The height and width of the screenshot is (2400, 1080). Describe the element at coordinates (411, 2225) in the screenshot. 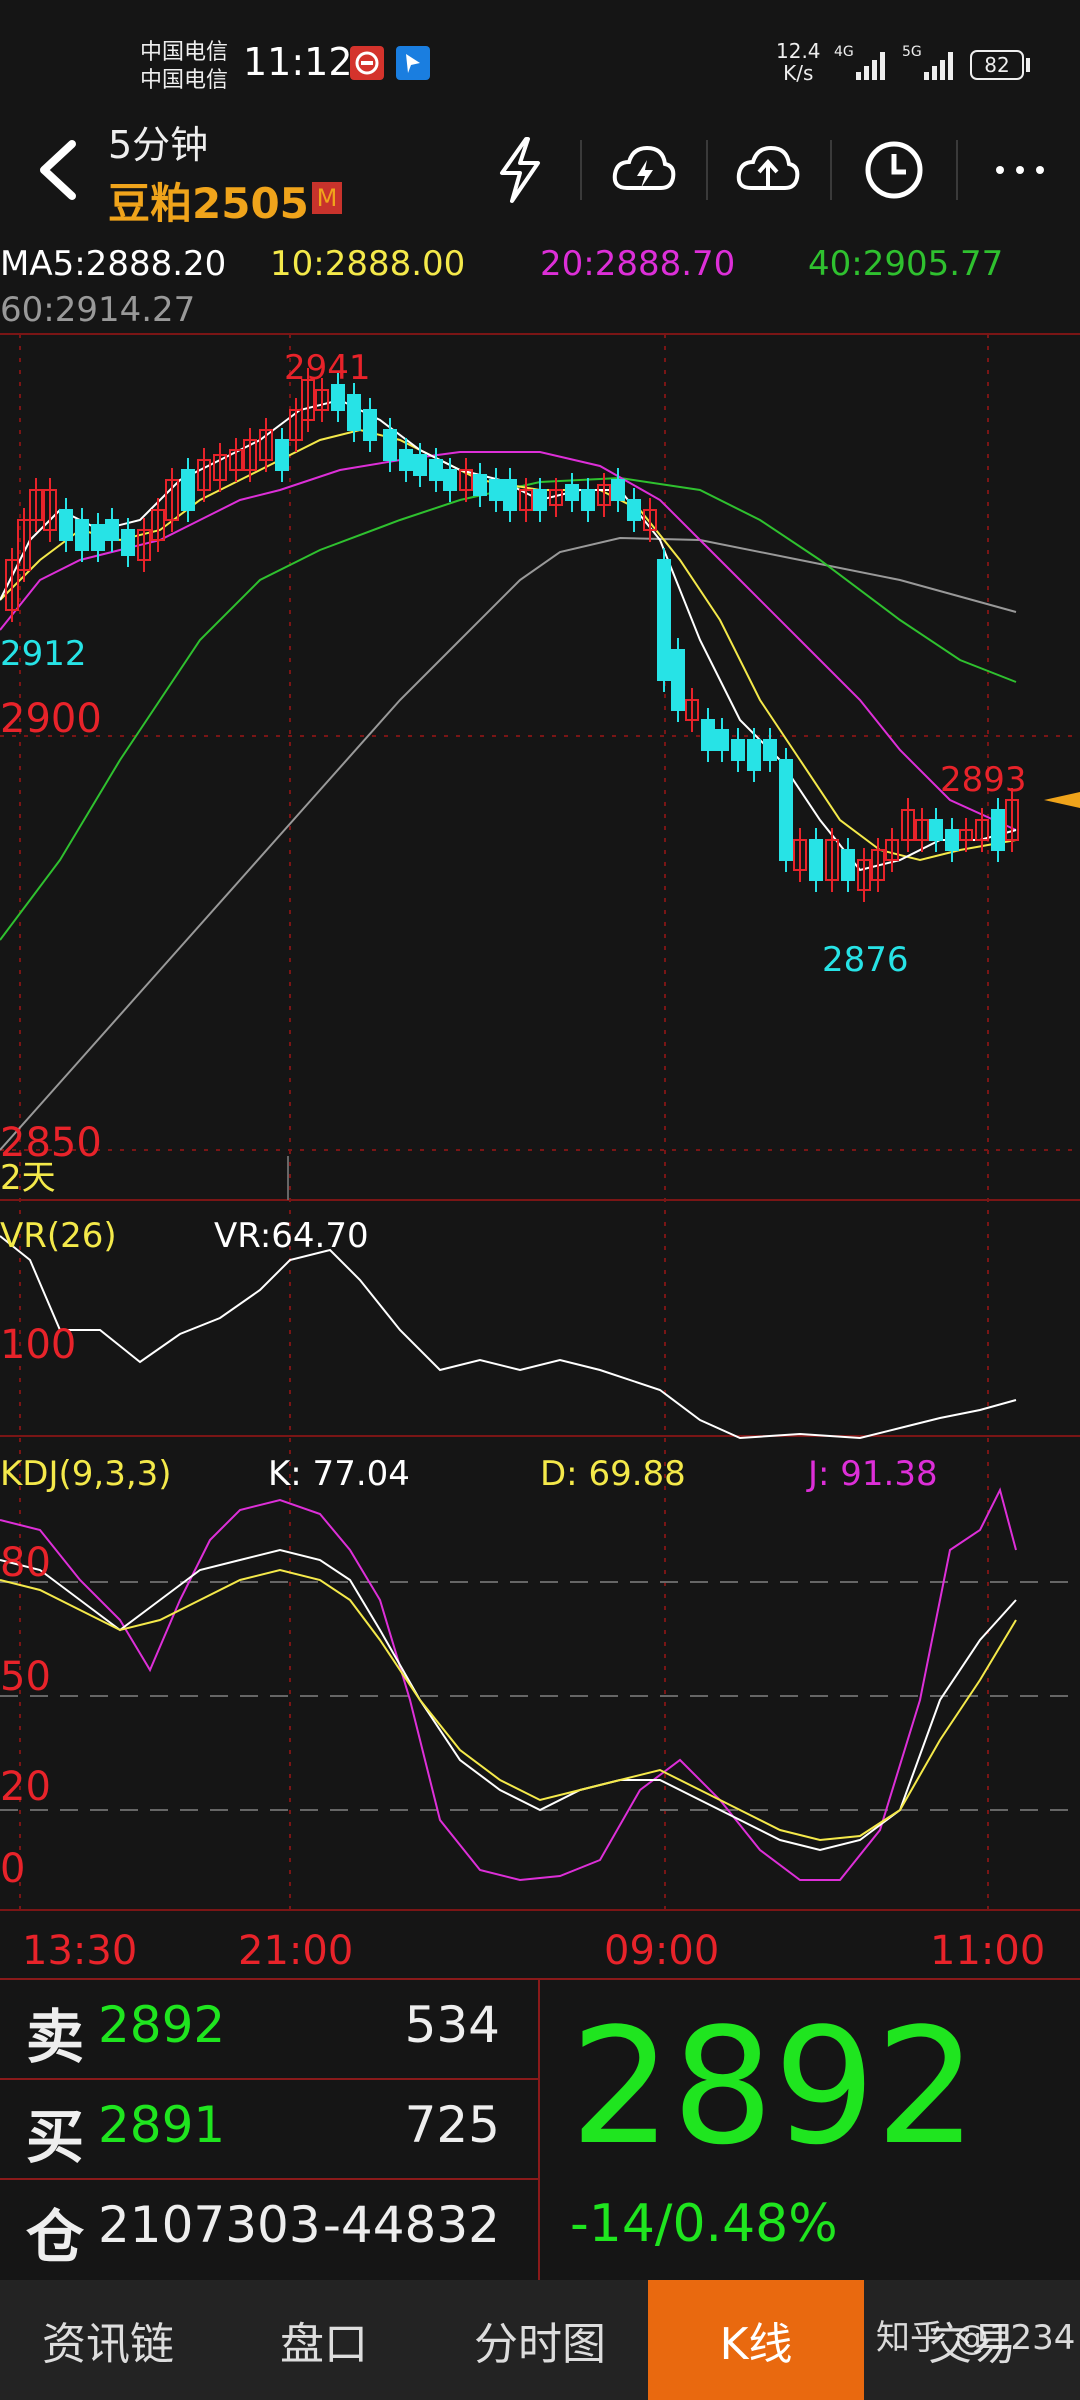

I see `open-interest-change: -44832` at that location.